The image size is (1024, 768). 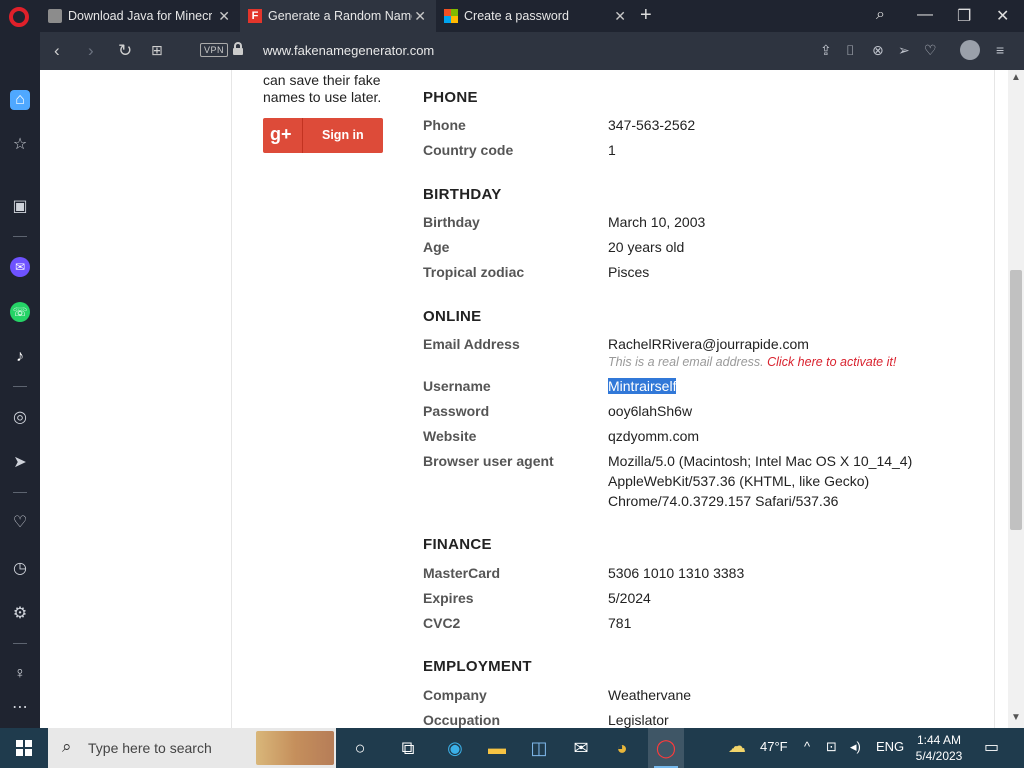 What do you see at coordinates (991, 747) in the screenshot?
I see `notifications-icon: ▭` at bounding box center [991, 747].